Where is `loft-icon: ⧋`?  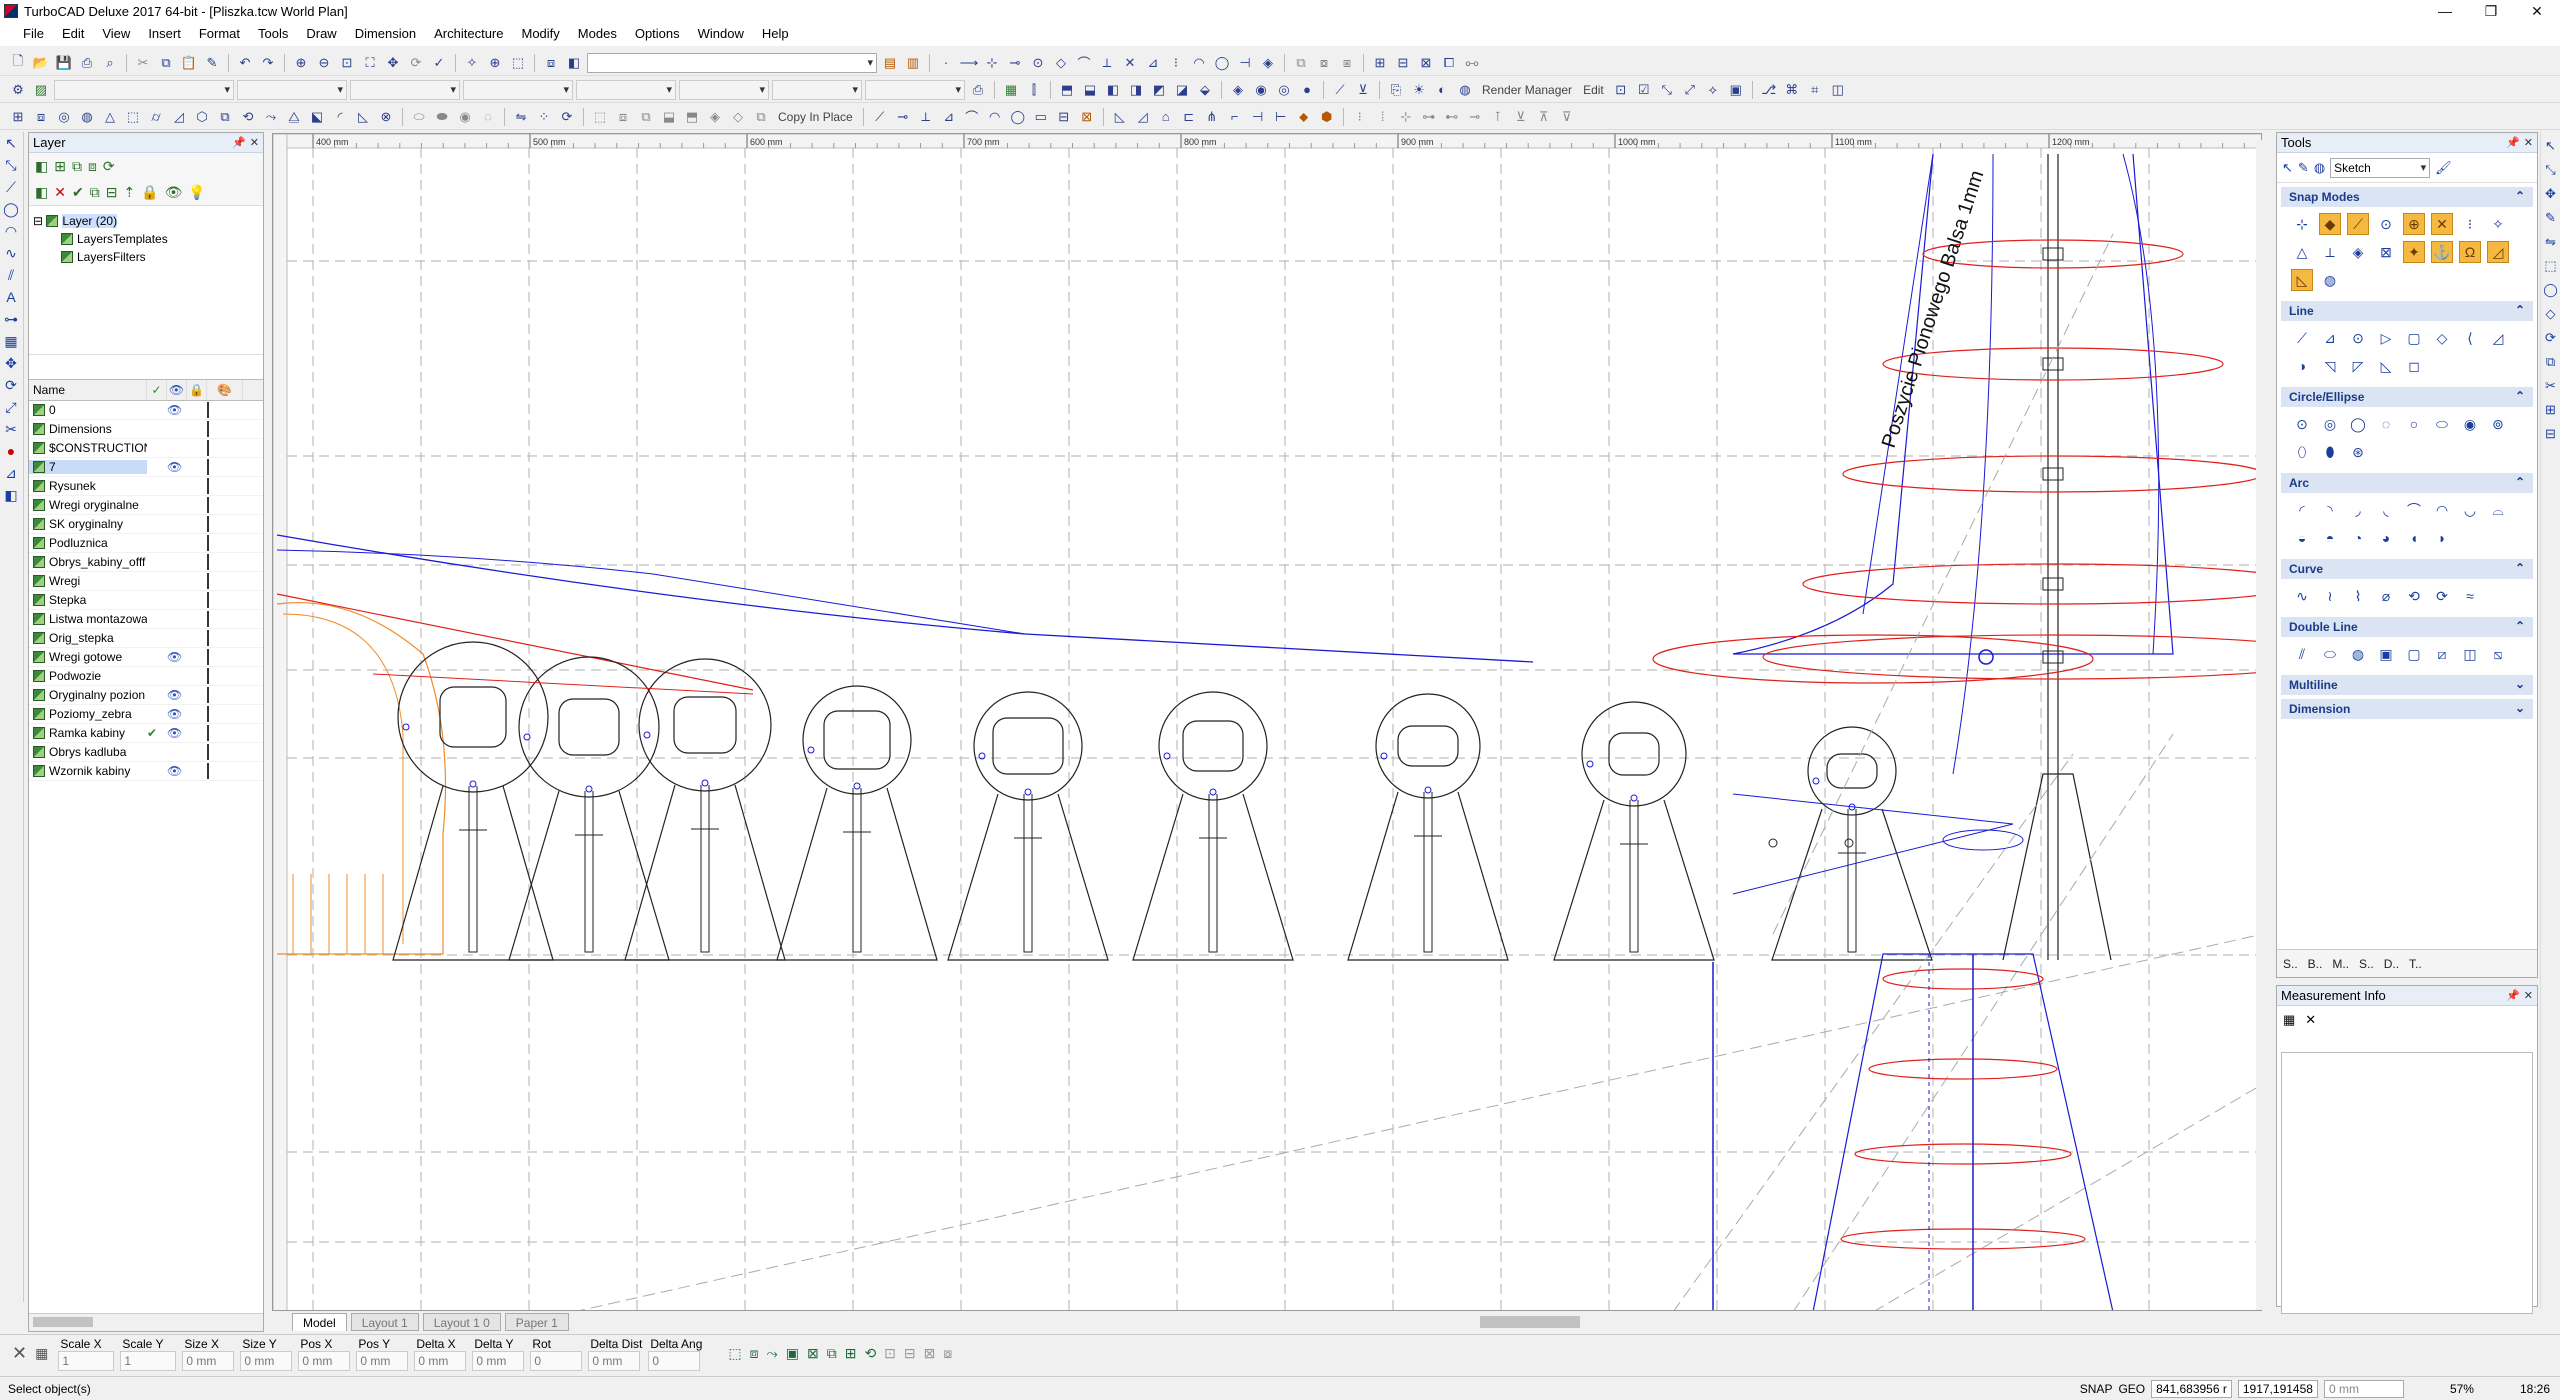
loft-icon: ⧋ is located at coordinates (294, 117).